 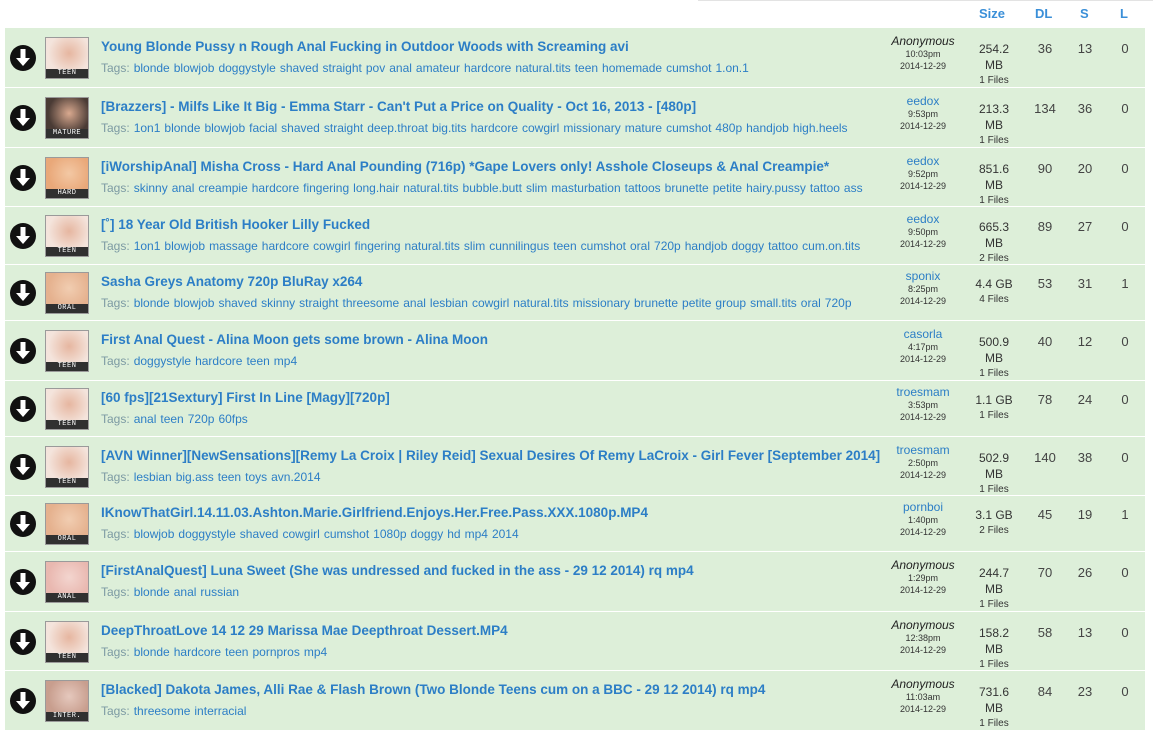 I want to click on tag-link: masturbation, so click(x=585, y=188).